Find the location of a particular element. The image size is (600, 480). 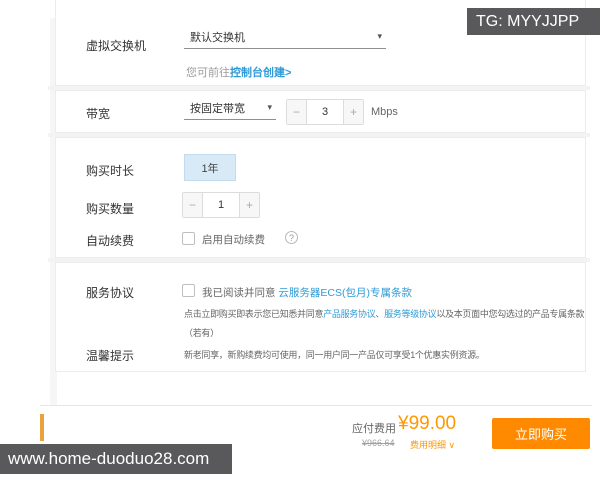

agreement-note-line2: （若有） is located at coordinates (201, 333).